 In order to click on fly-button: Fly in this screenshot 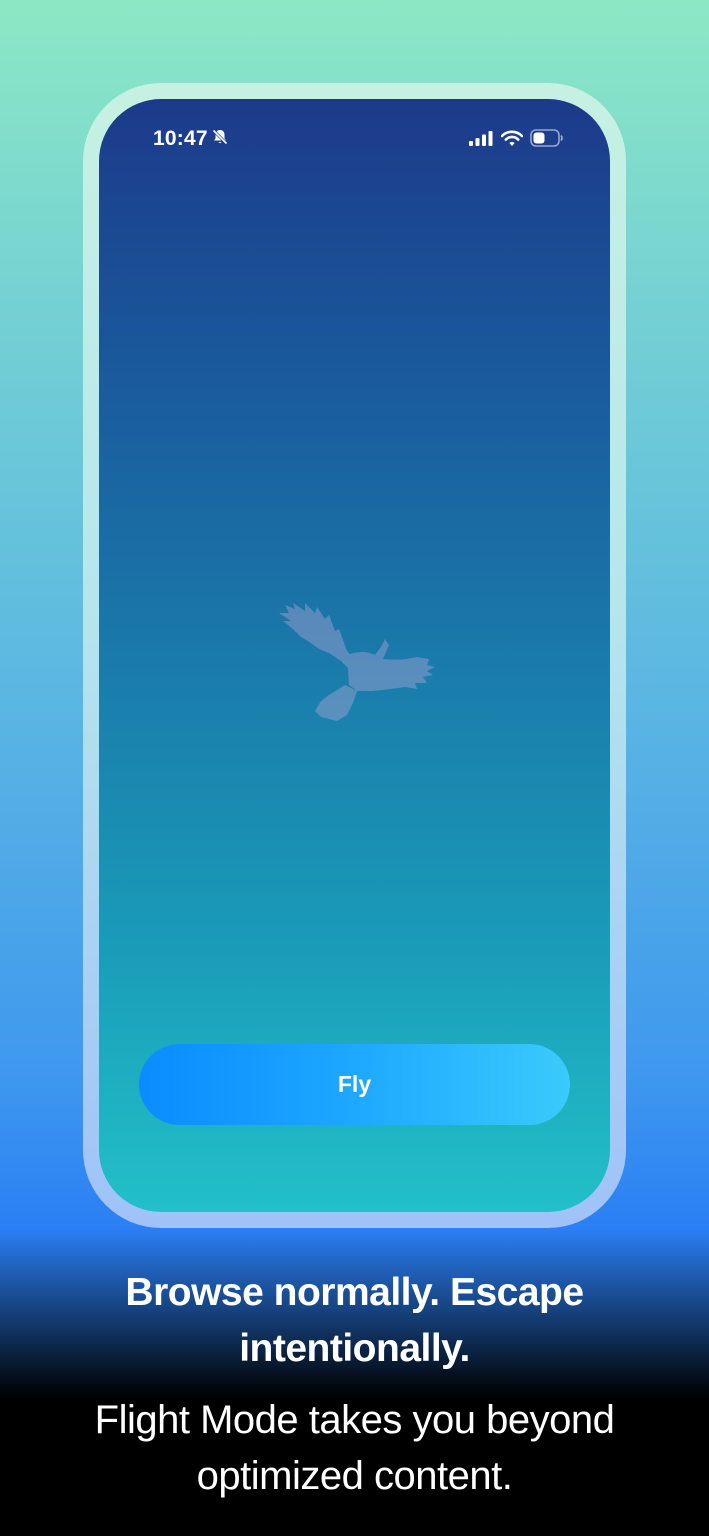, I will do `click(354, 1084)`.